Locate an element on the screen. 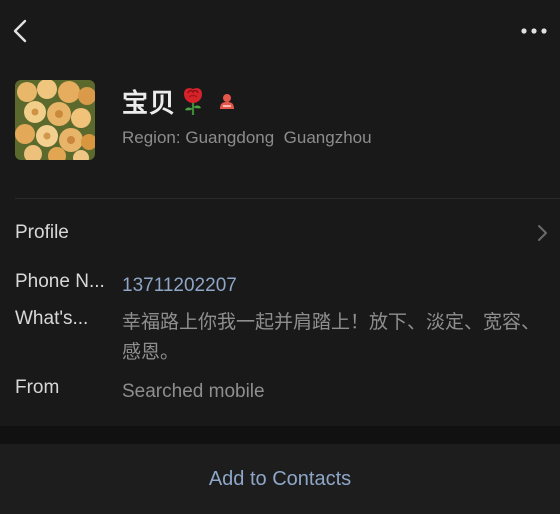 This screenshot has height=514, width=560. section-separator is located at coordinates (280, 435).